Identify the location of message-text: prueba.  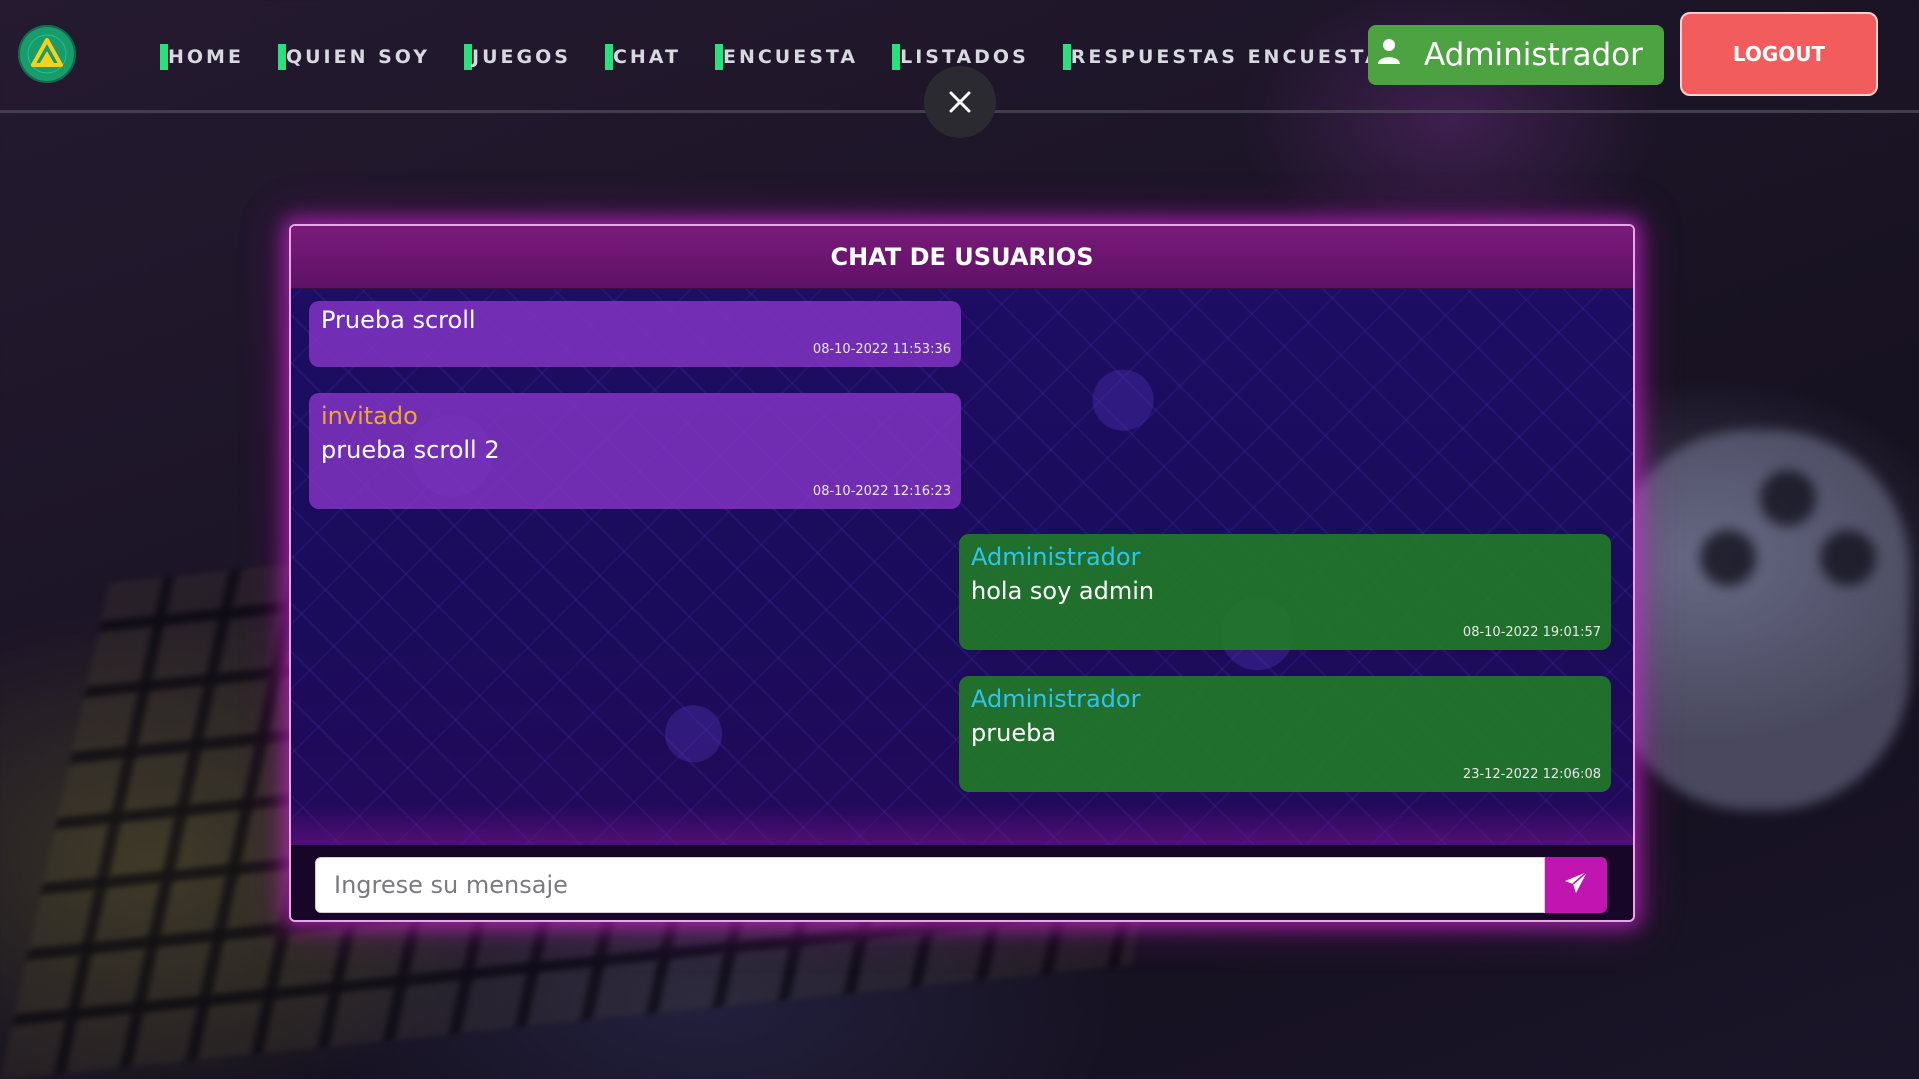
(1014, 733).